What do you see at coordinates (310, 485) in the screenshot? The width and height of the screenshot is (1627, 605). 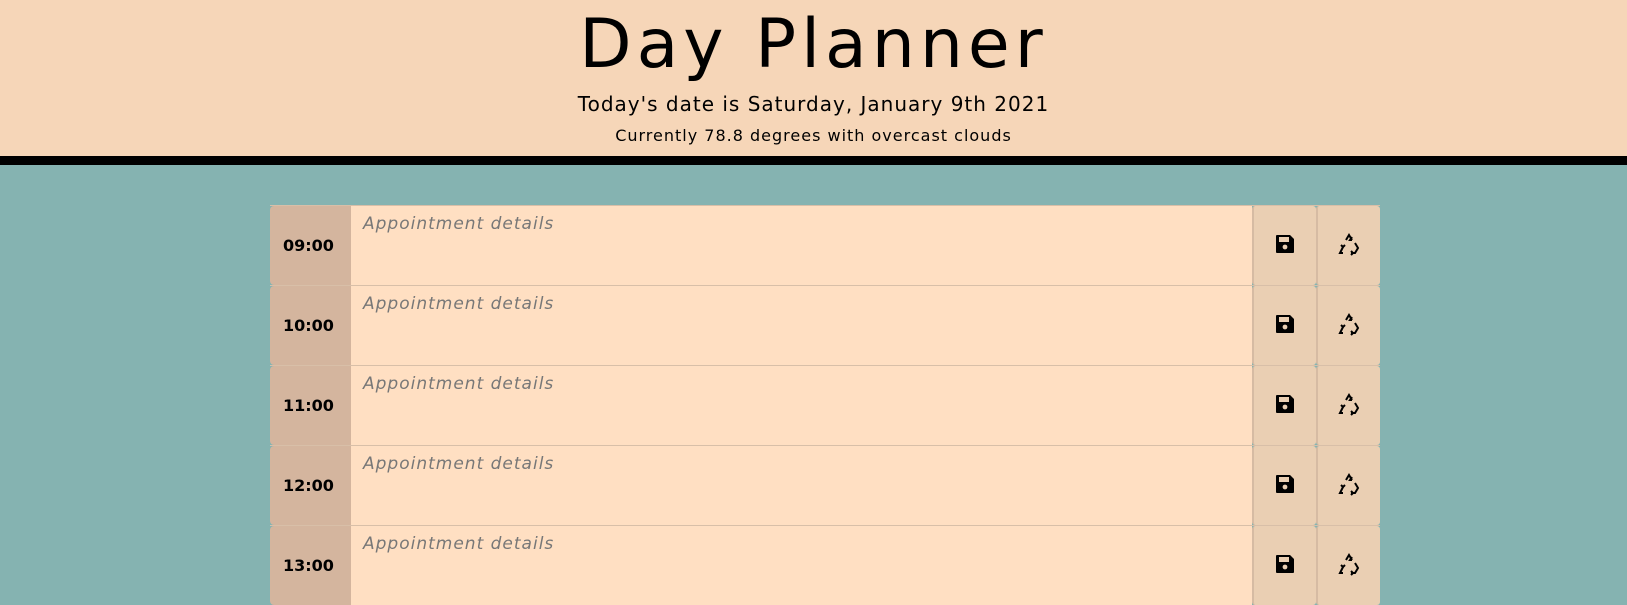 I see `hour-label: 12:00` at bounding box center [310, 485].